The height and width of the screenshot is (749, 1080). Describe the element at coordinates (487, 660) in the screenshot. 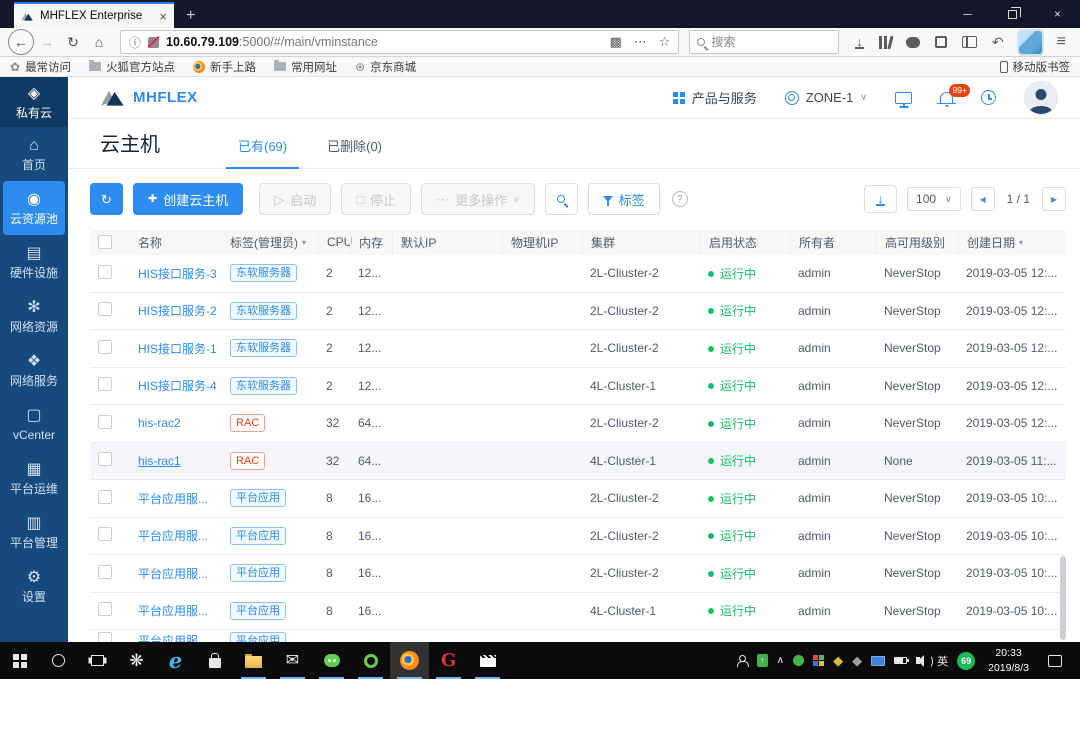

I see `media-app-button` at that location.